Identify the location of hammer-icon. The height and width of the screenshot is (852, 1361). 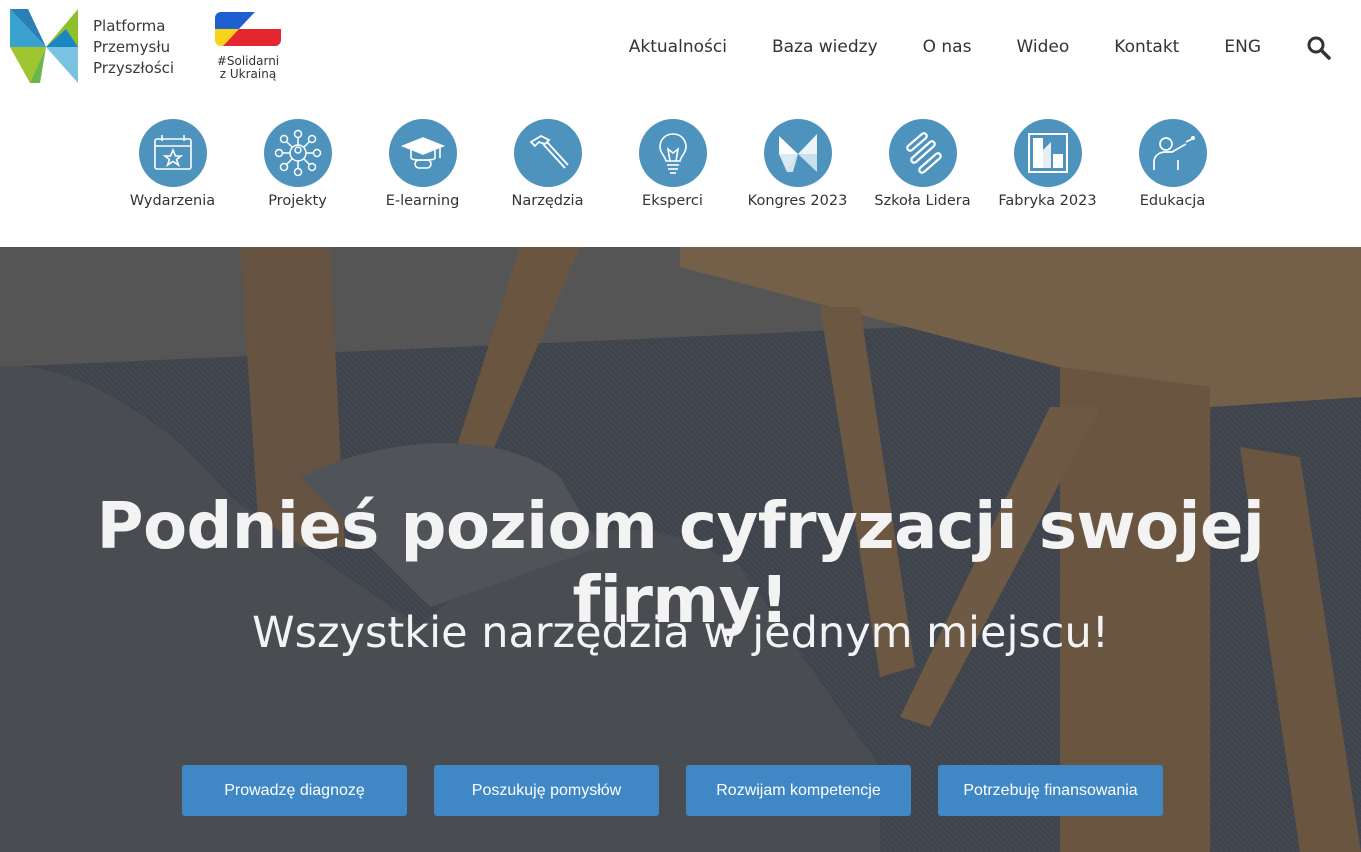
(549, 151).